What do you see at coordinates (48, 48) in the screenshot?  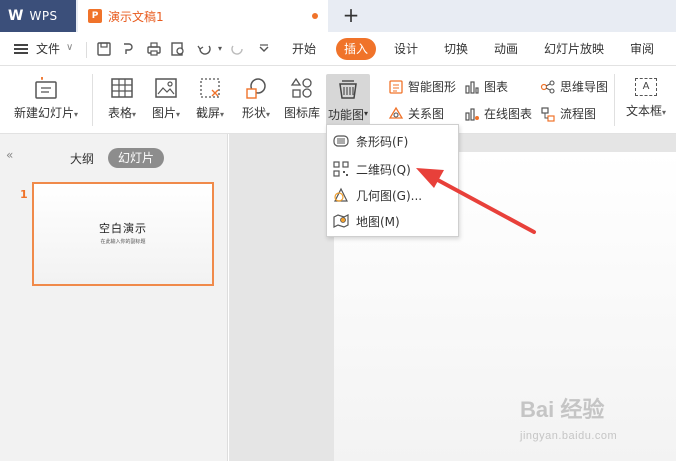 I see `file-menu: 文件` at bounding box center [48, 48].